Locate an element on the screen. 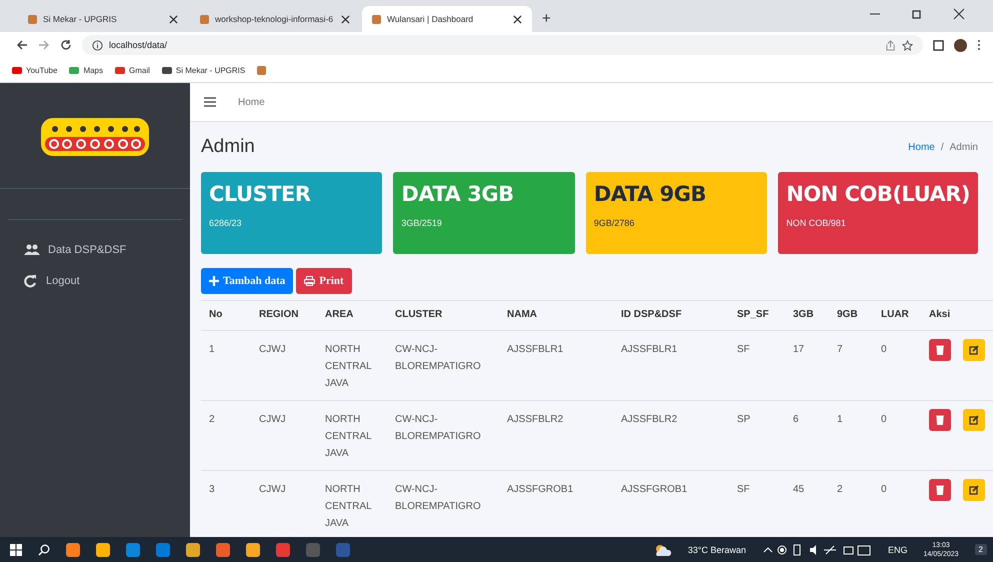 This screenshot has height=562, width=993. breadcrumb-current: Admin is located at coordinates (964, 147).